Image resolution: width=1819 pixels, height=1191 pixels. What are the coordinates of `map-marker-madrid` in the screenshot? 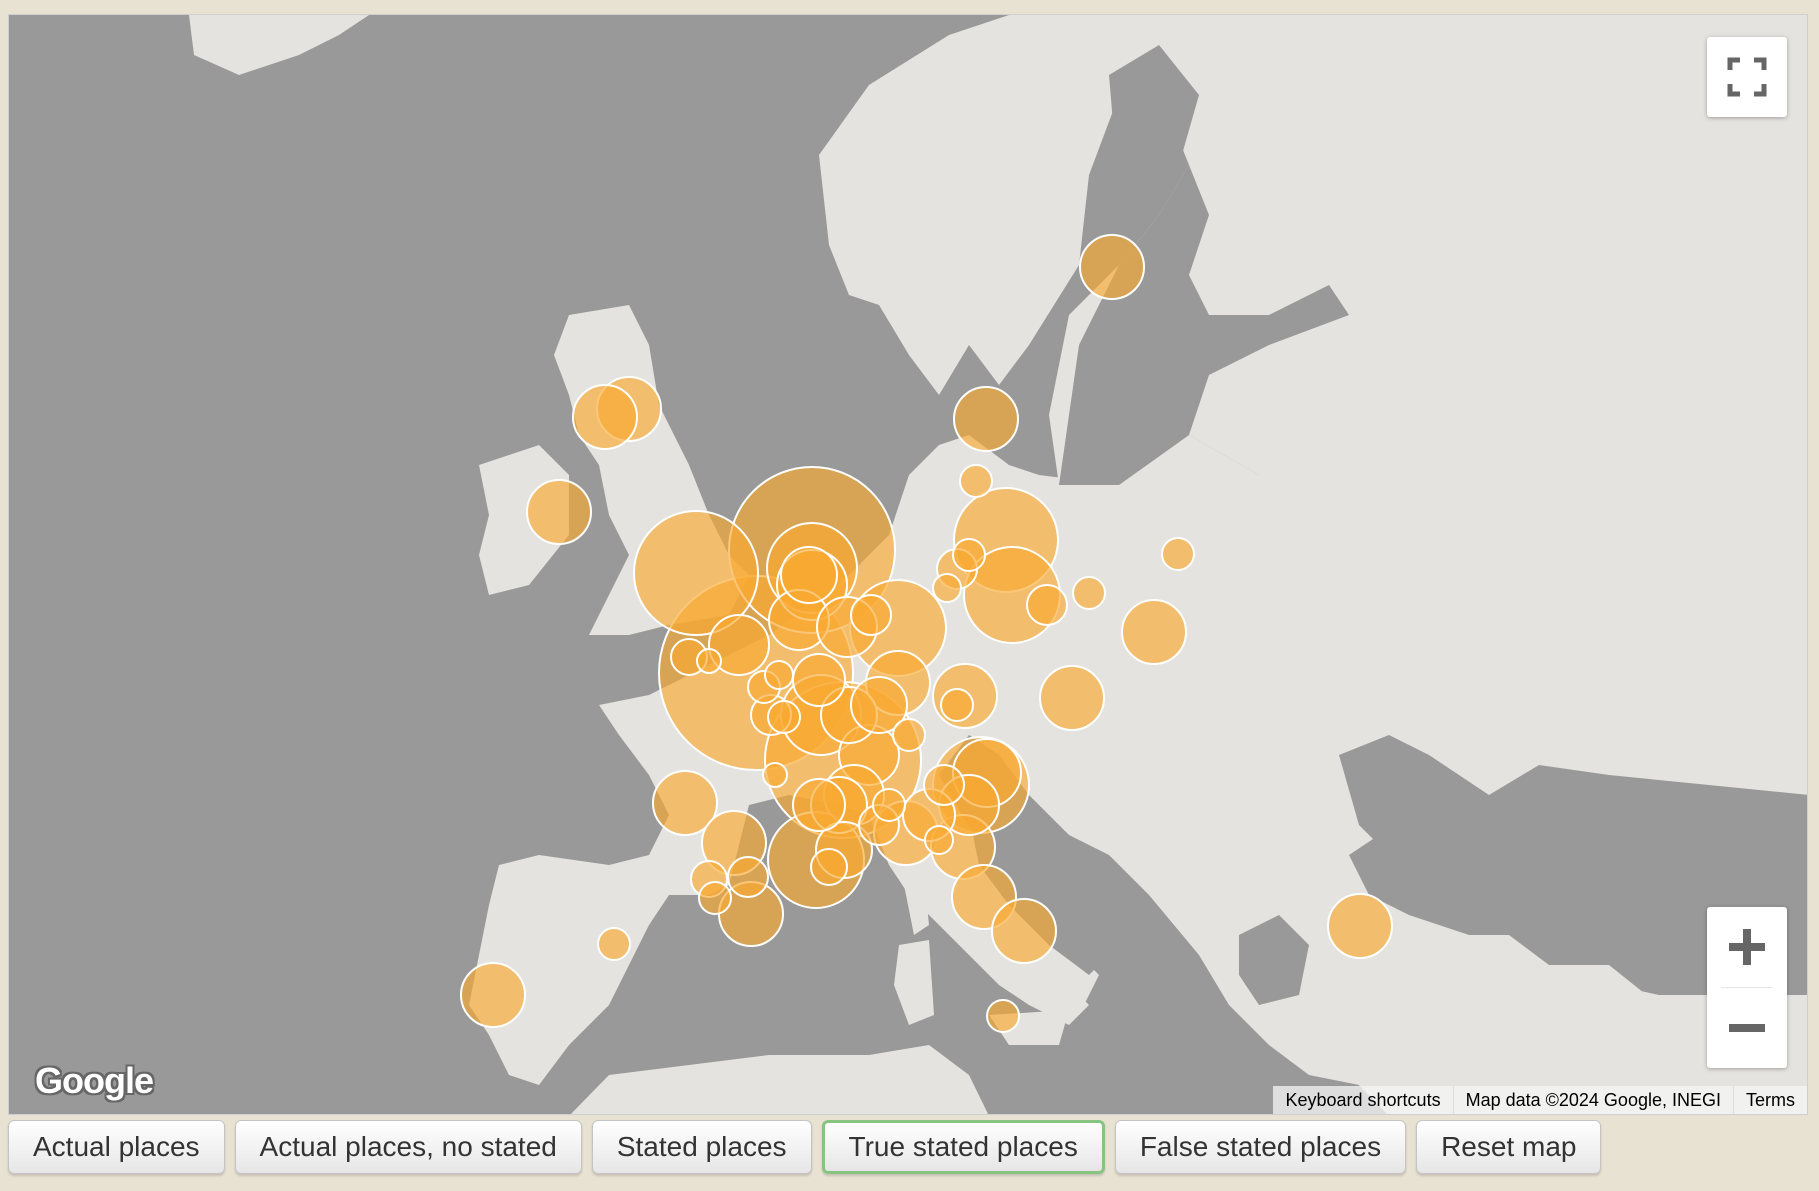 It's located at (614, 944).